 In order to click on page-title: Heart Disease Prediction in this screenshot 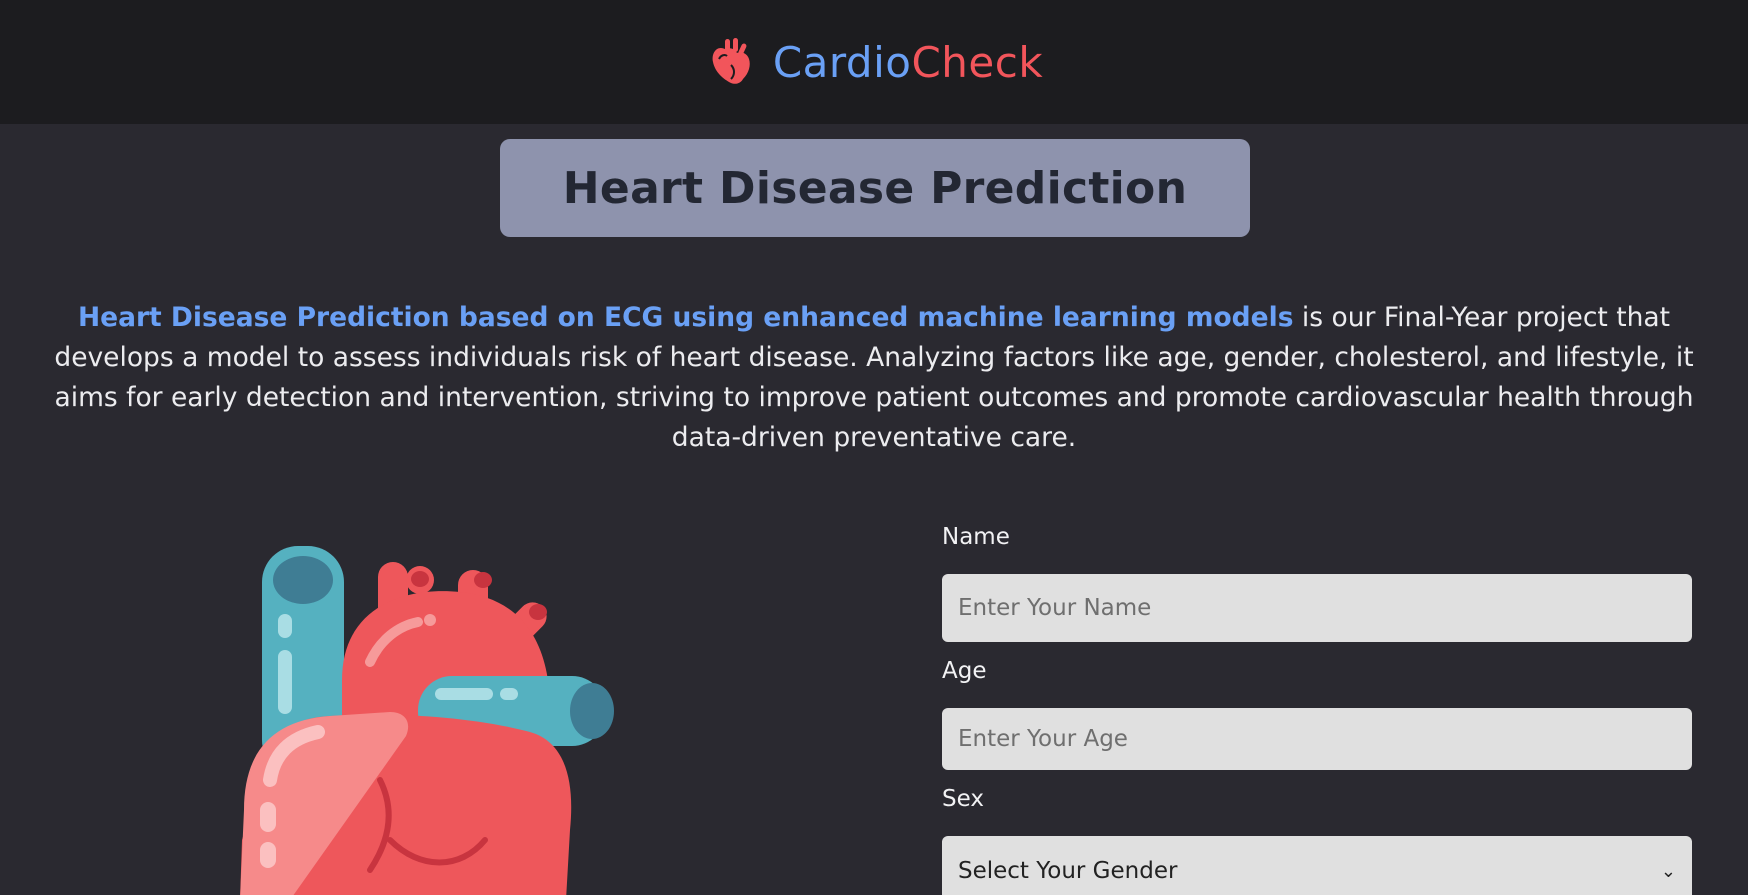, I will do `click(875, 188)`.